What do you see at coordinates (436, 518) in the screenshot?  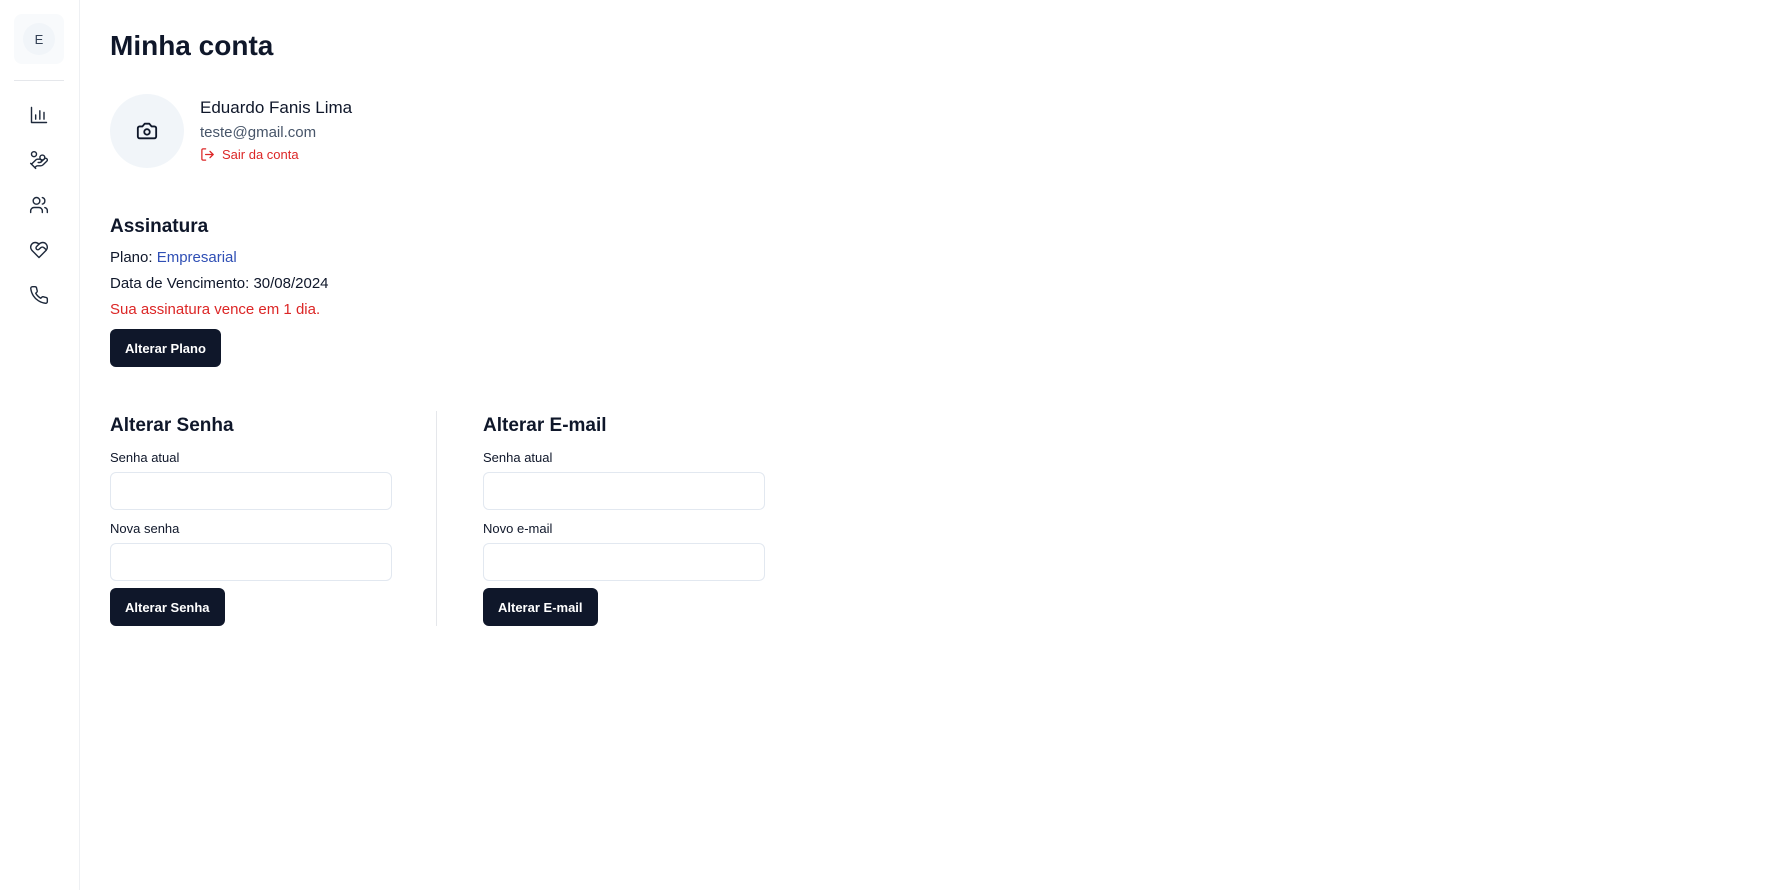 I see `section-divider` at bounding box center [436, 518].